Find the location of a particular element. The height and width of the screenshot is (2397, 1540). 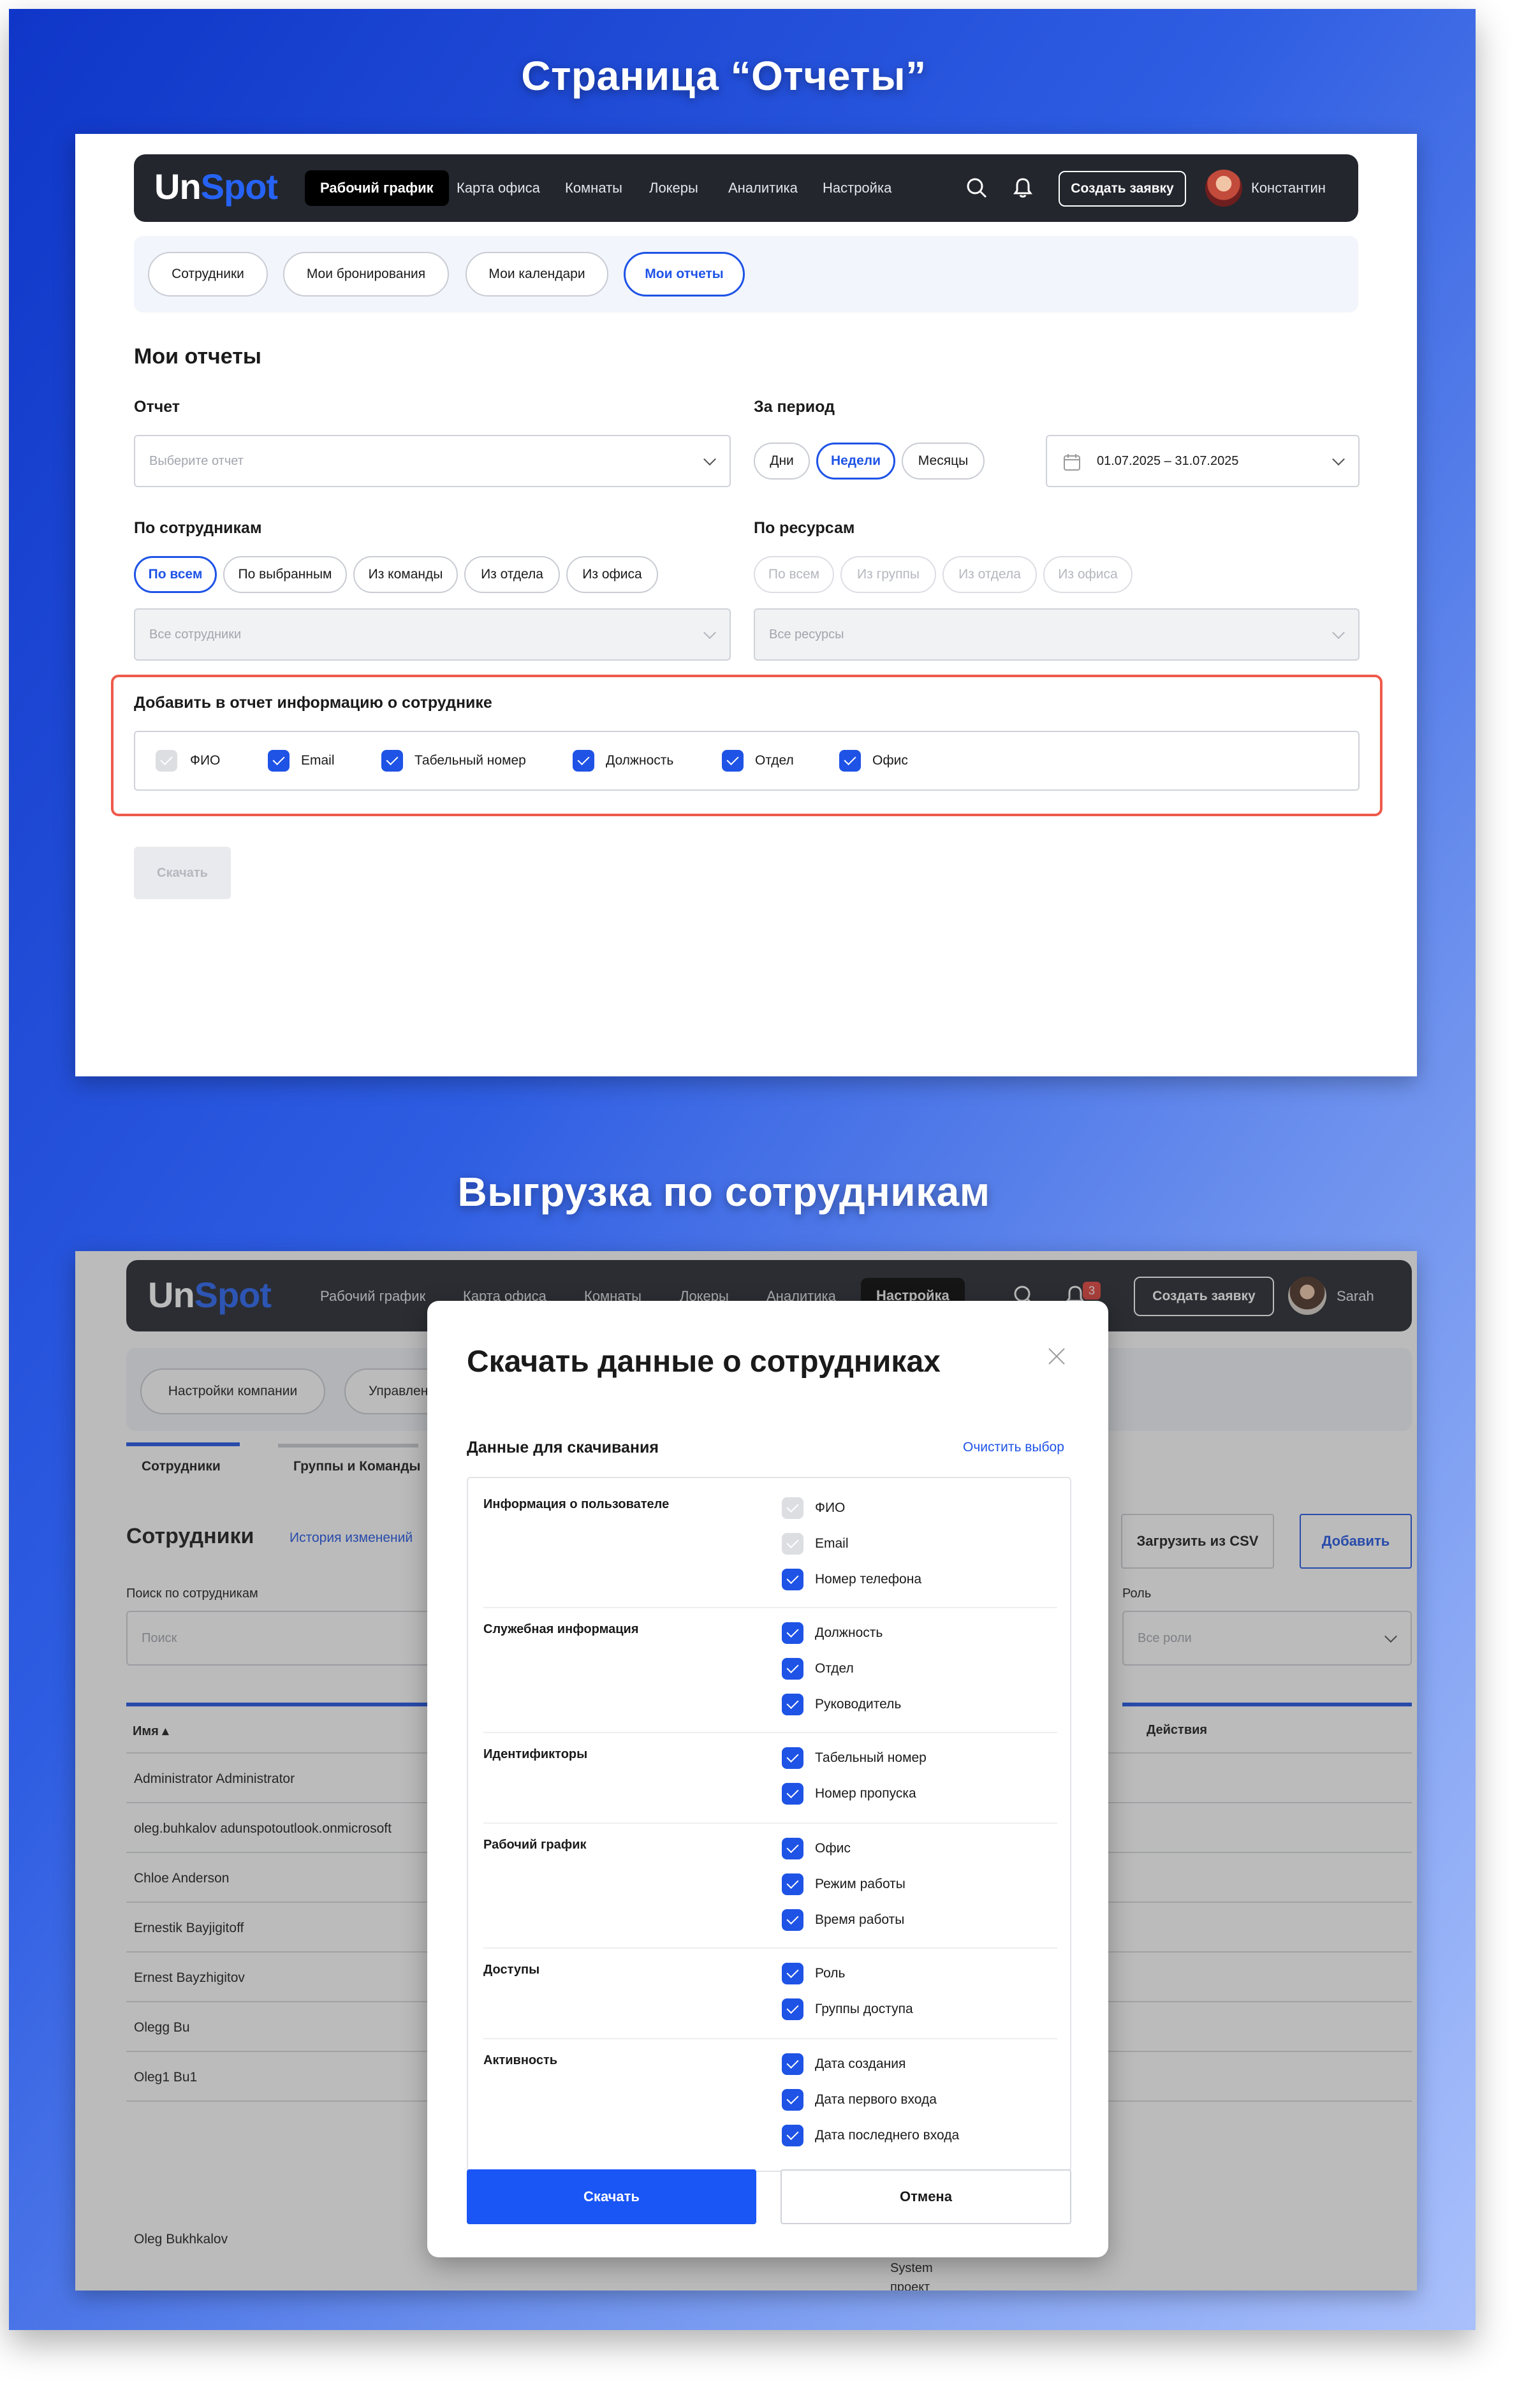

checkbox-label: Номер телефона is located at coordinates (868, 1580).